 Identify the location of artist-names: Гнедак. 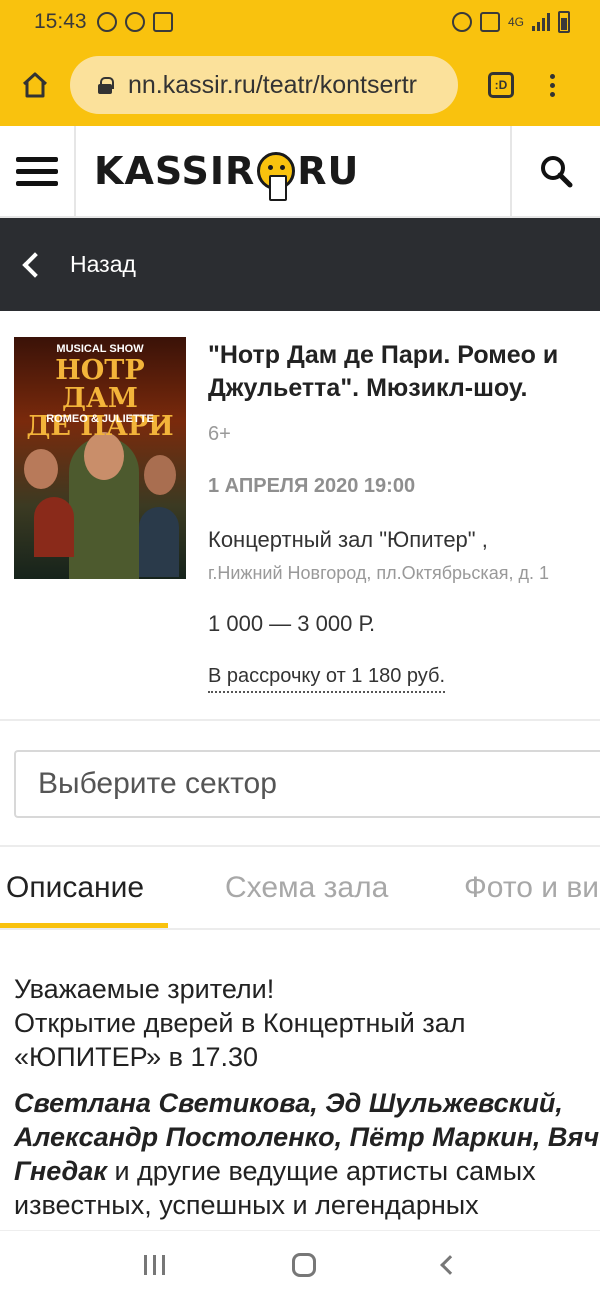
(60, 1171).